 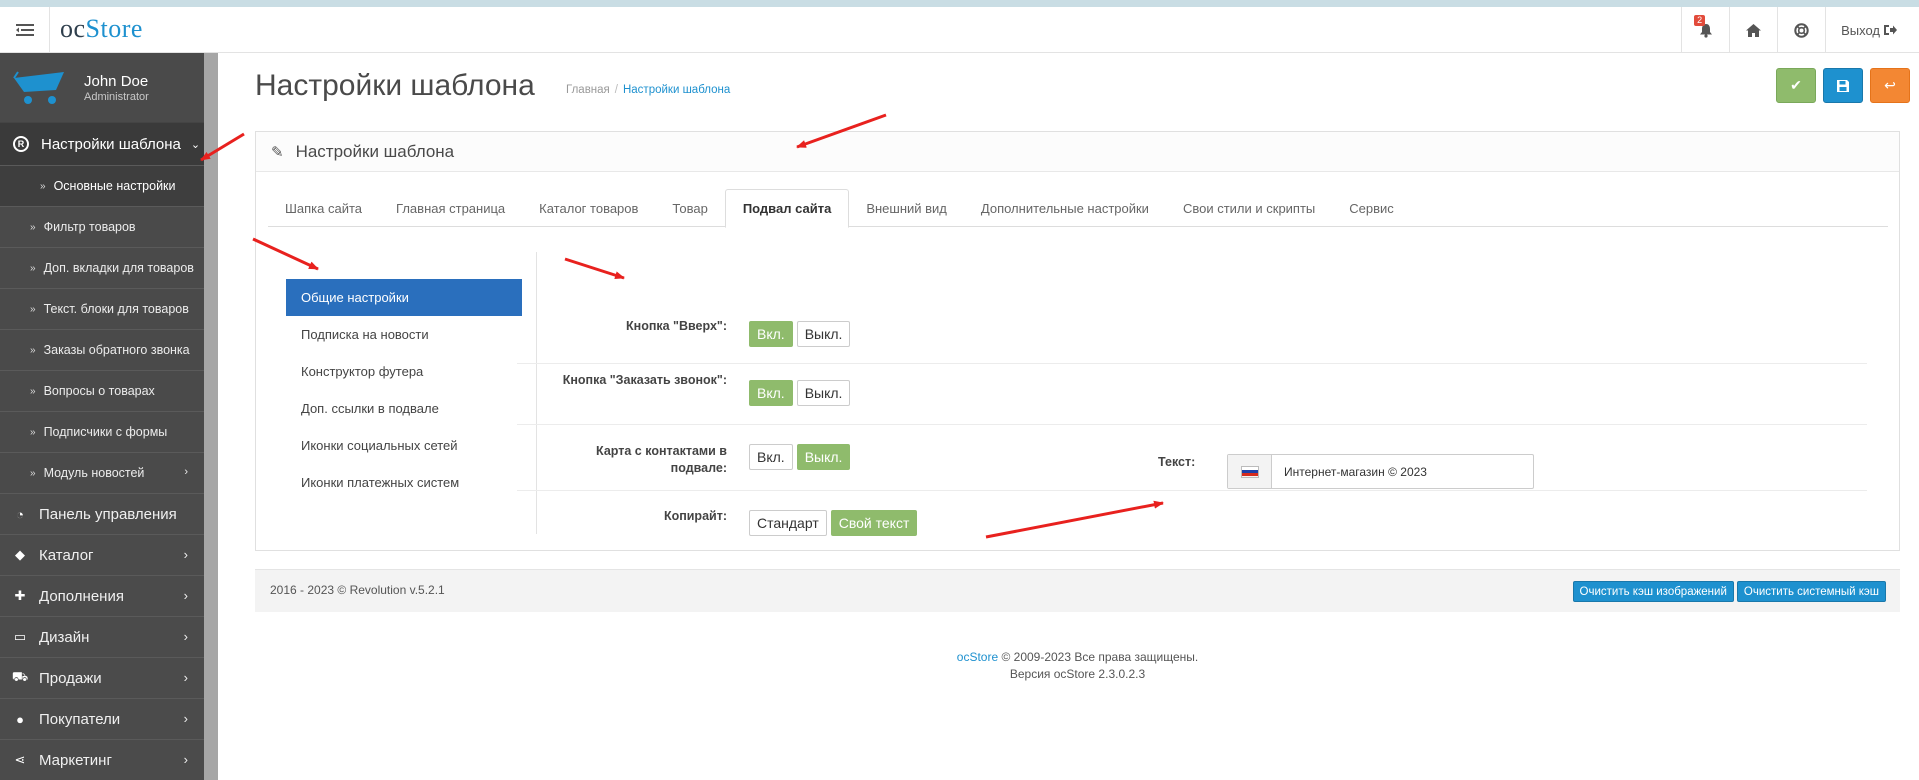 What do you see at coordinates (1371, 208) in the screenshot?
I see `tab-service: Сервис` at bounding box center [1371, 208].